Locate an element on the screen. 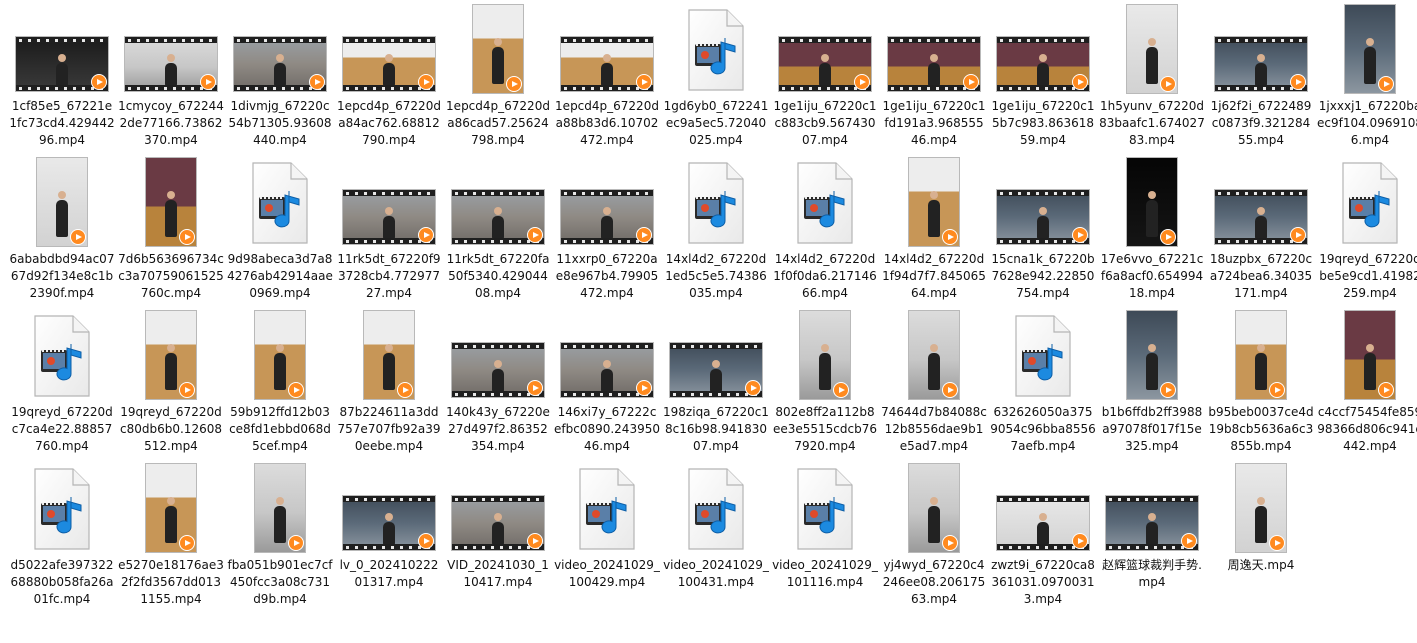 The image size is (1417, 643). file-item: 15cna1k_67220b7628e942.22850754.mp4 is located at coordinates (1043, 228).